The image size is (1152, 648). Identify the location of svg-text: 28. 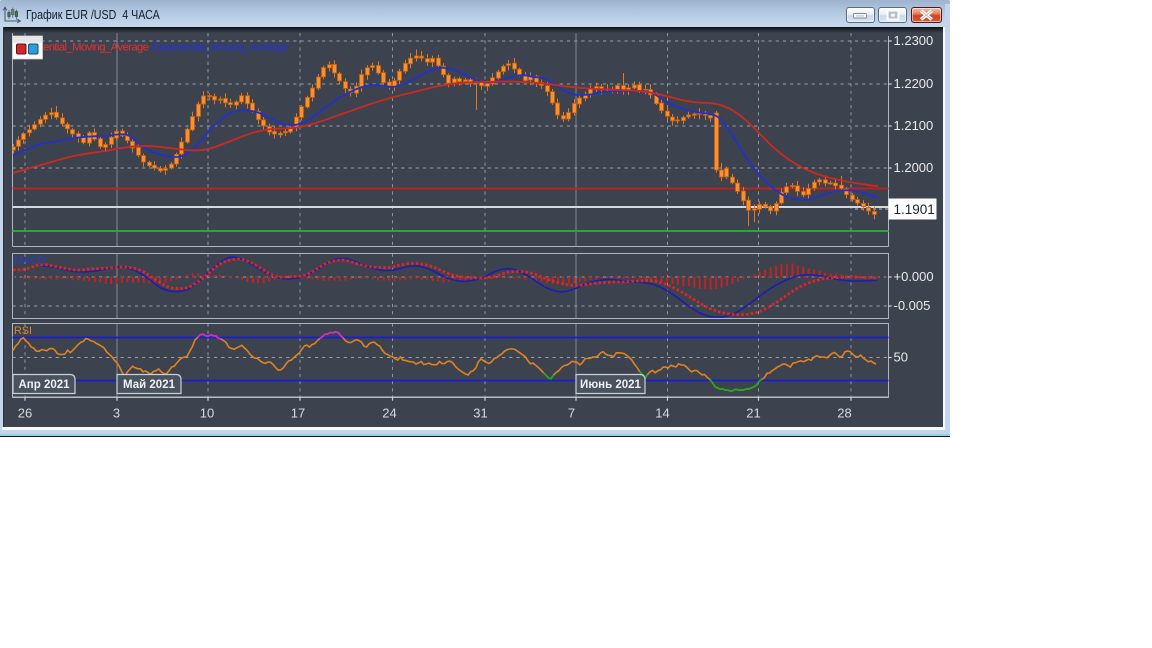
(844, 413).